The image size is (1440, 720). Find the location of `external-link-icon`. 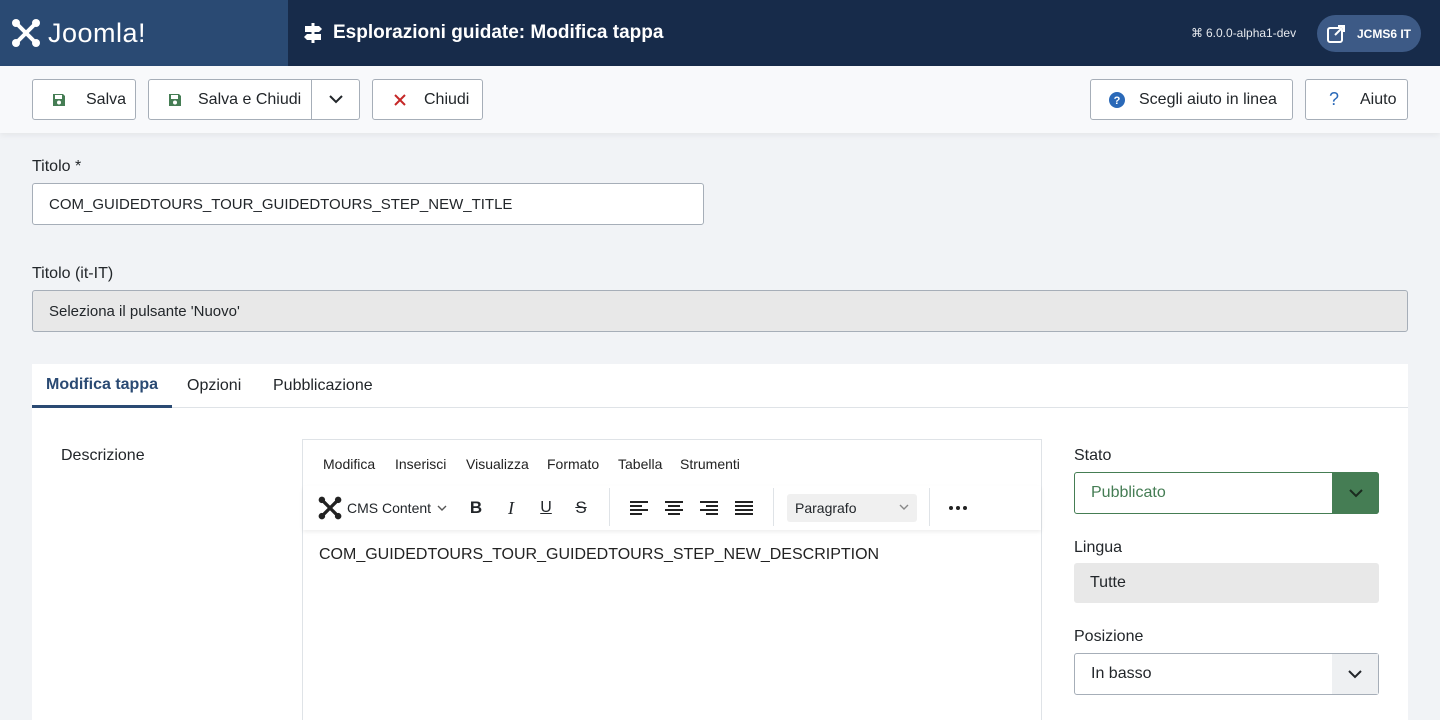

external-link-icon is located at coordinates (1336, 33).